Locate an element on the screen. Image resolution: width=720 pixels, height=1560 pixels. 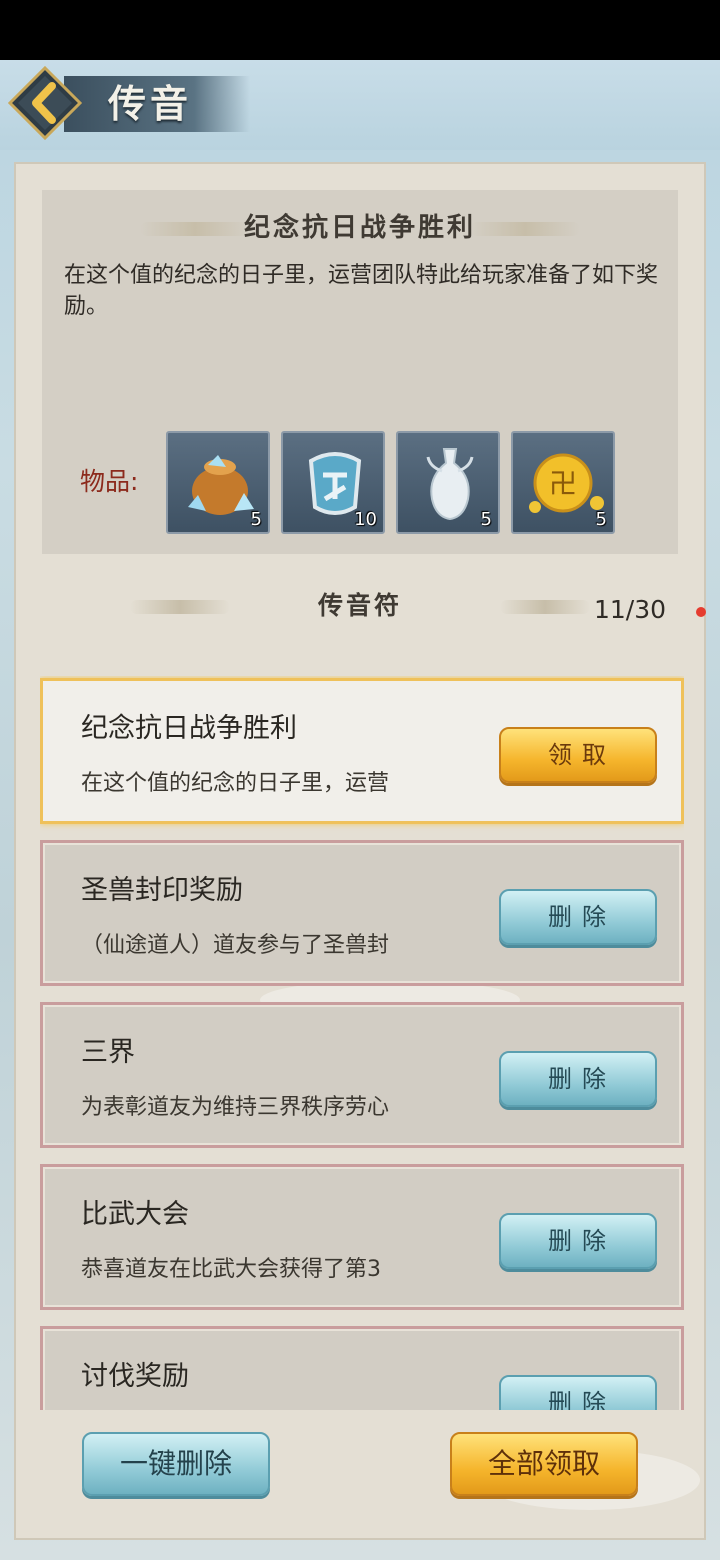
porcelain-vase-icon is located at coordinates (450, 484).